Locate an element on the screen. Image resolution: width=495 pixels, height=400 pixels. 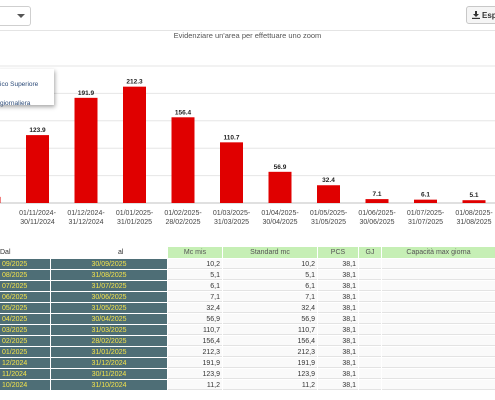
x-tick-label-8-0: 01/06/2025- is located at coordinates (377, 213).